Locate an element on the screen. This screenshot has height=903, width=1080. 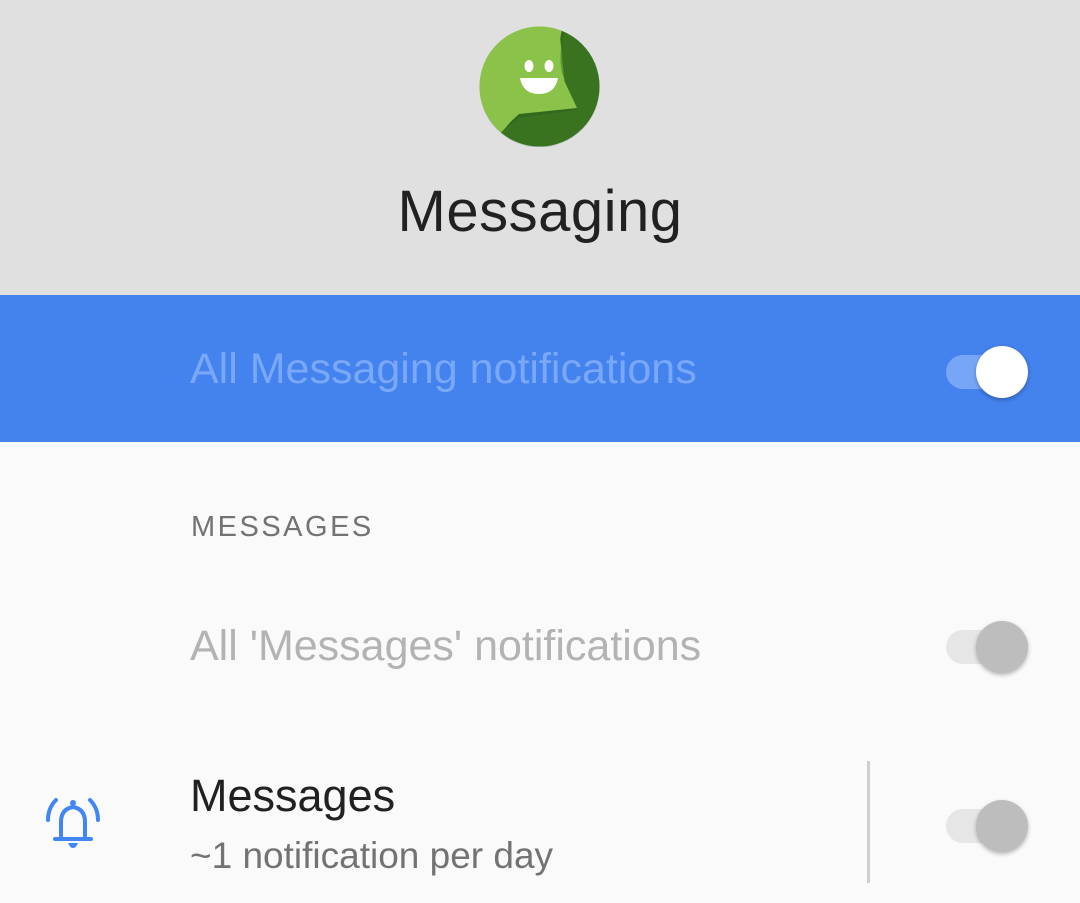
master-notification-label: All Messaging notifications is located at coordinates (443, 369).